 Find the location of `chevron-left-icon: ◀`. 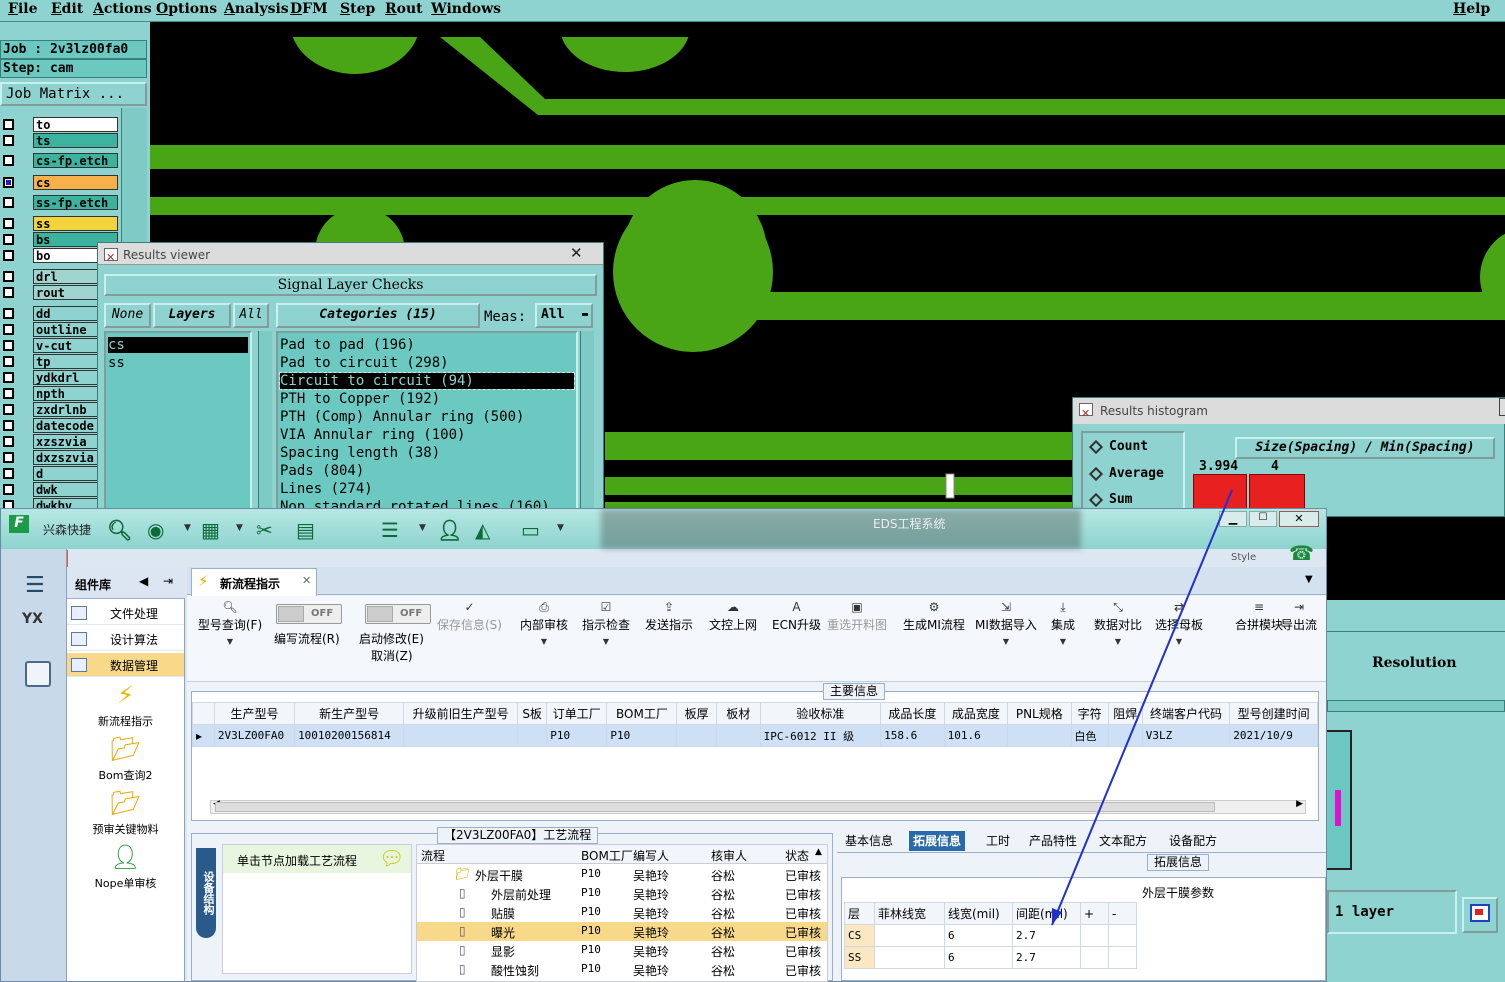

chevron-left-icon: ◀ is located at coordinates (143, 581).